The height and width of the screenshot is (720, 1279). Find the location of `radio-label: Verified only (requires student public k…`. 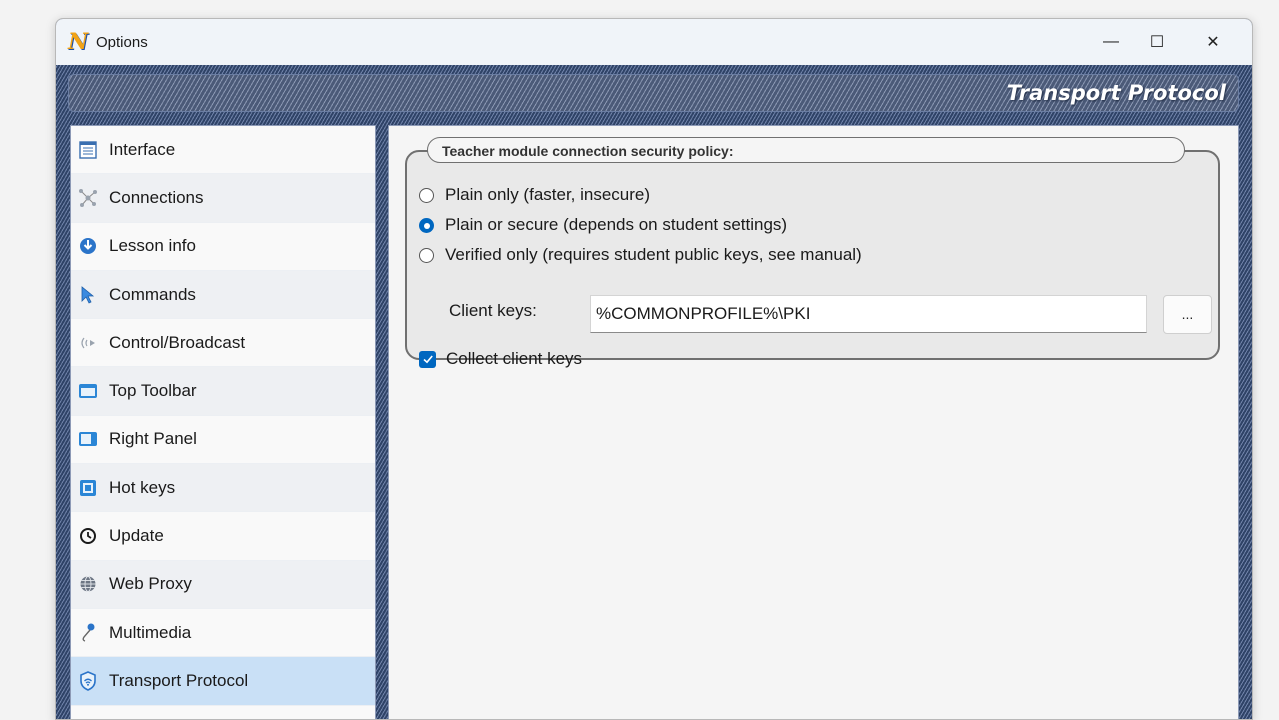

radio-label: Verified only (requires student public k… is located at coordinates (653, 254).